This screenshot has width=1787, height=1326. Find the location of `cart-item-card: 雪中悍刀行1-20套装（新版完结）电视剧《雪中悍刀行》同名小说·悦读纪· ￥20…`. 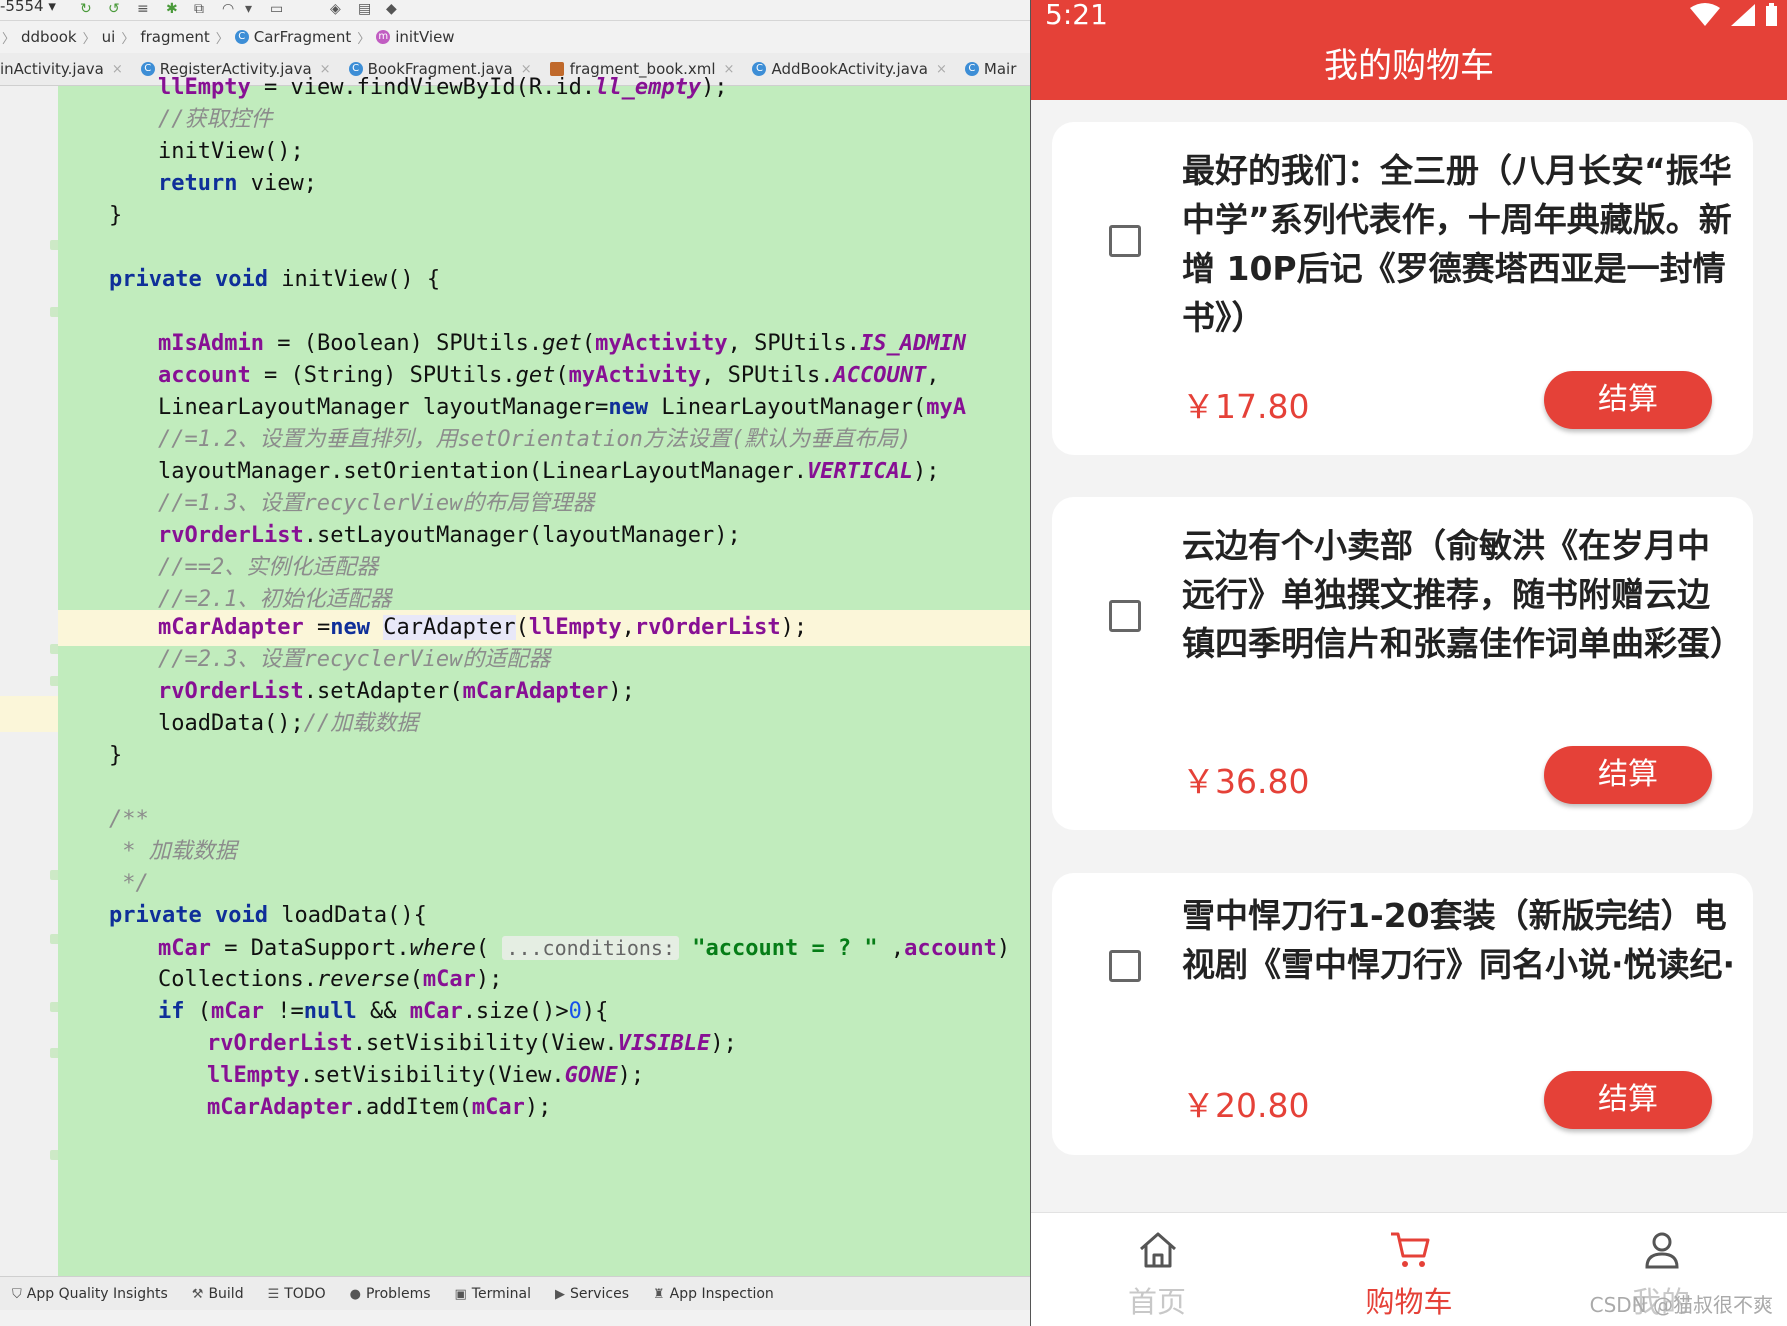

cart-item-card: 雪中悍刀行1-20套装（新版完结）电视剧《雪中悍刀行》同名小说·悦读纪· ￥20… is located at coordinates (1402, 1014).